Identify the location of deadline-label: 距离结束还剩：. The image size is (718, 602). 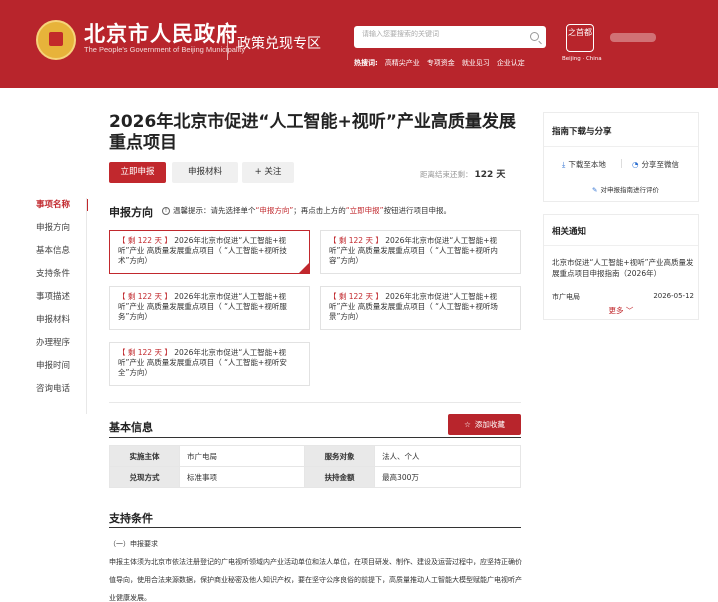
(446, 174).